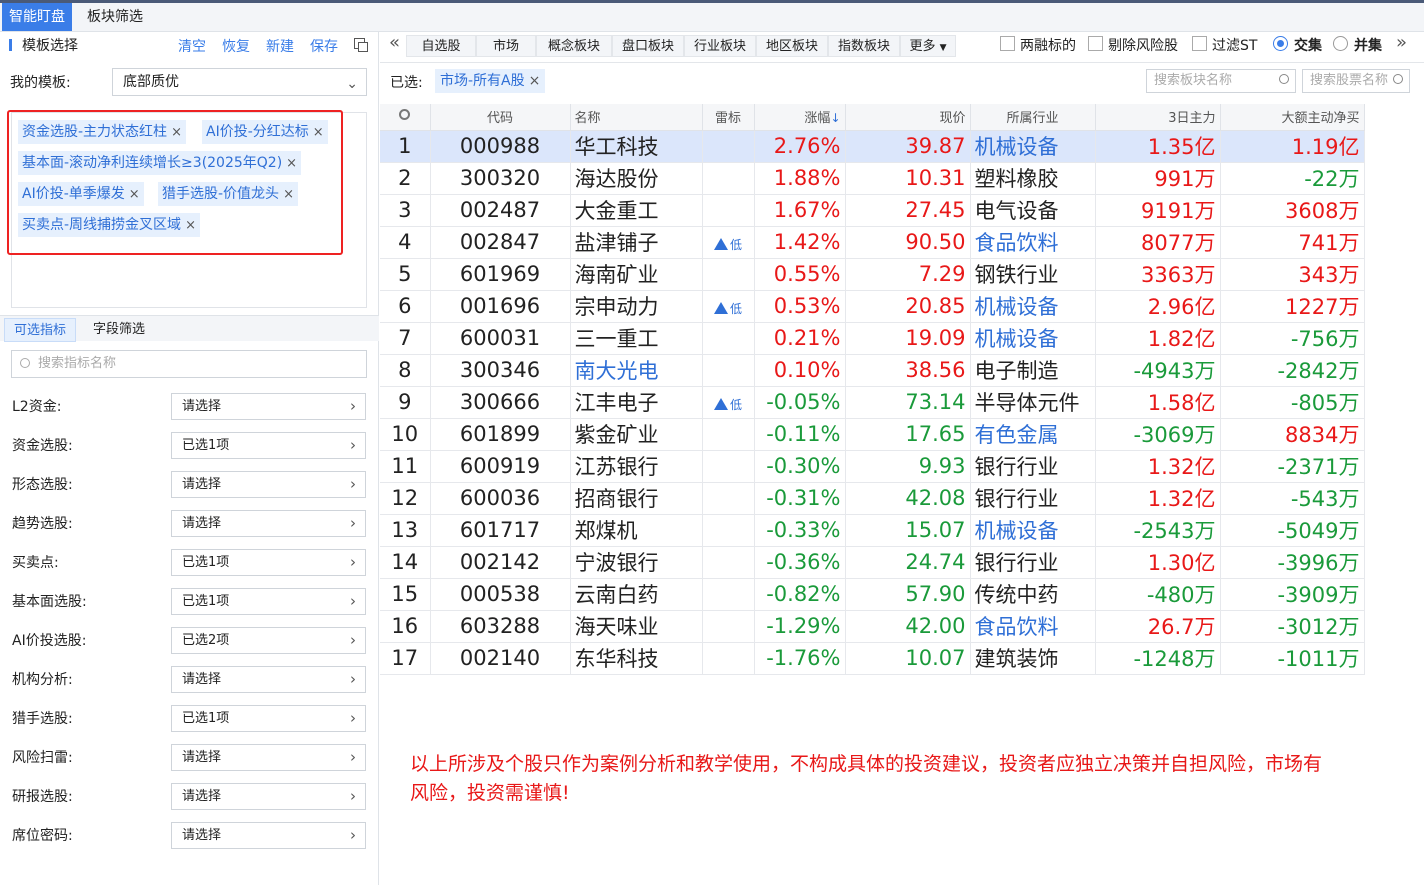  Describe the element at coordinates (324, 46) in the screenshot. I see `save-button: 保存` at that location.